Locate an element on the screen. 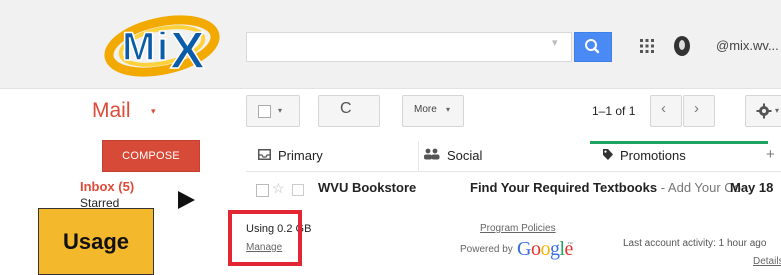  search-icon is located at coordinates (592, 46).